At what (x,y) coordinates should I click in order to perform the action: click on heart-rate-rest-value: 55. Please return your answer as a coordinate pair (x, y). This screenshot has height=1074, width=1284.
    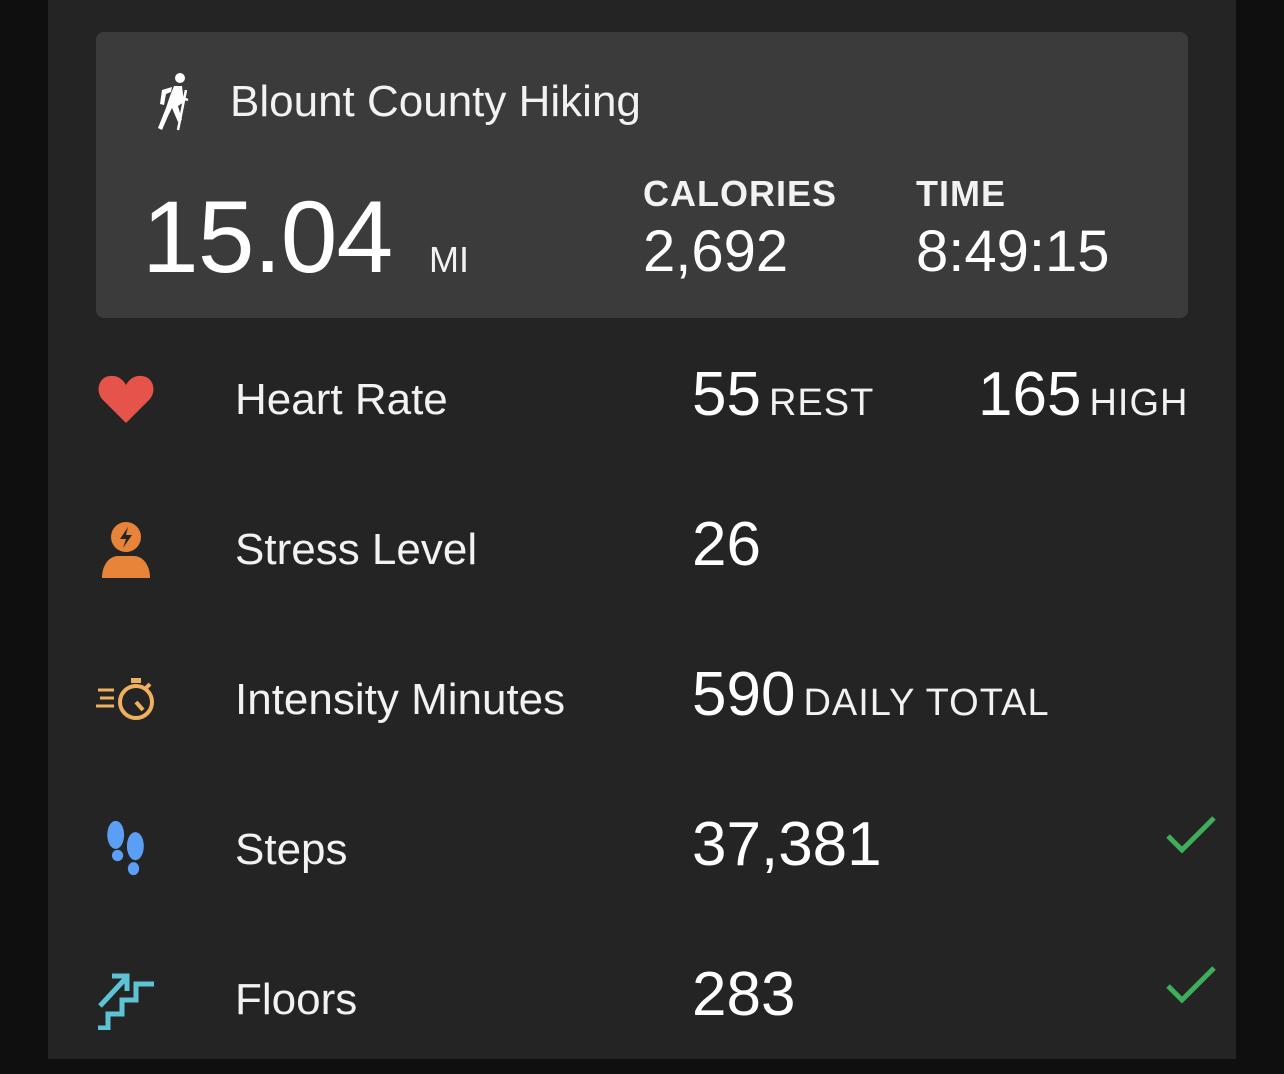
    Looking at the image, I should click on (726, 394).